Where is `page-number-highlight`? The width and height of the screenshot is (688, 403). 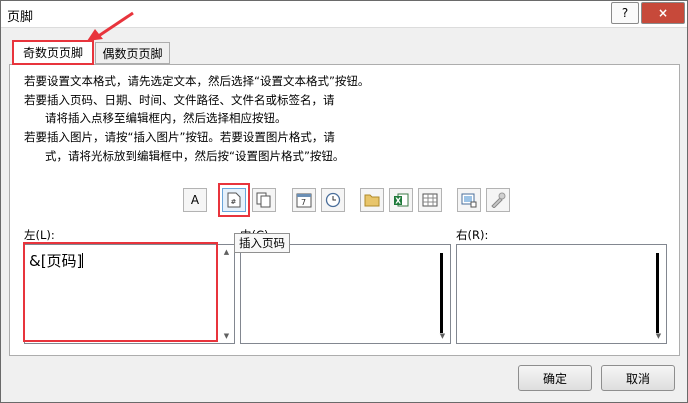
page-number-highlight is located at coordinates (234, 200).